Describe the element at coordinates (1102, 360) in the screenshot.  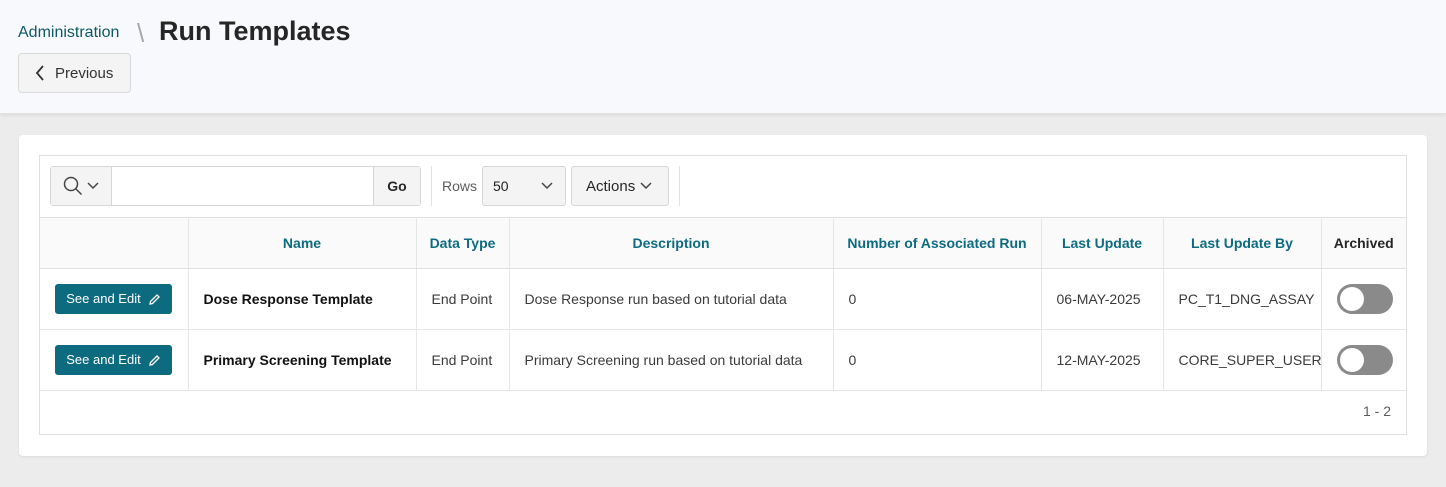
I see `last-update: 12-MAY-2025` at that location.